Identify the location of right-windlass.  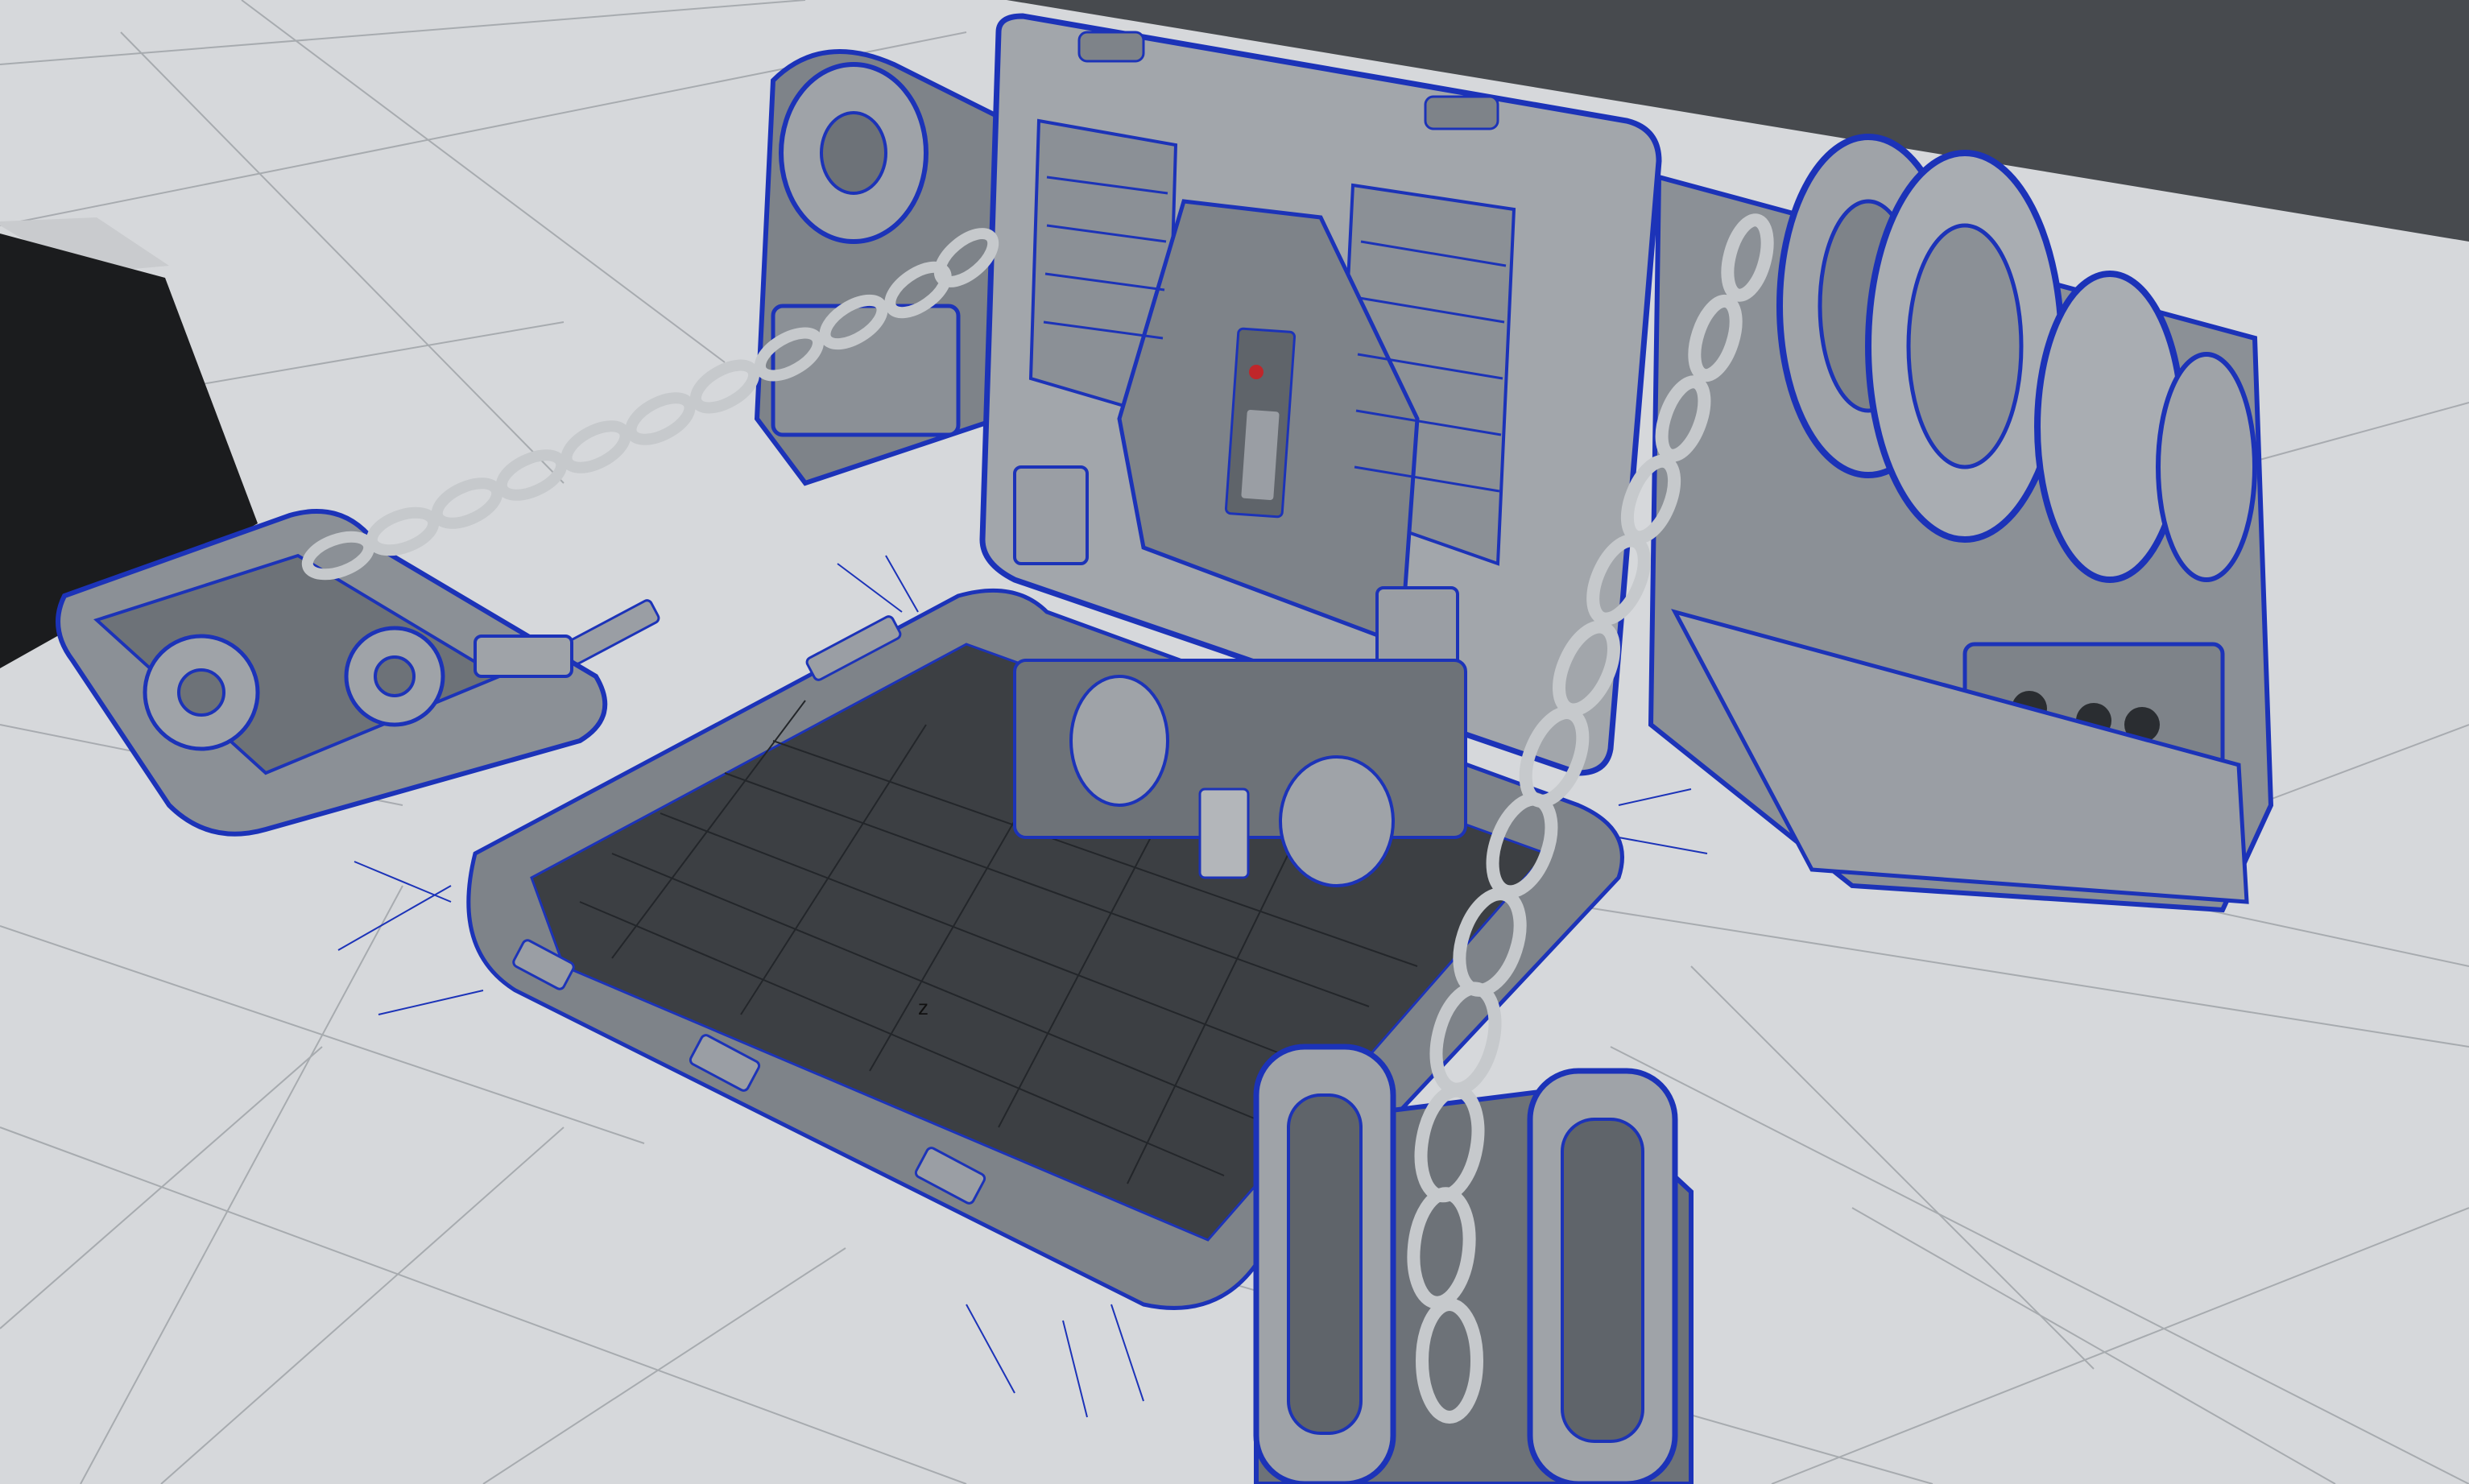
(1961, 523).